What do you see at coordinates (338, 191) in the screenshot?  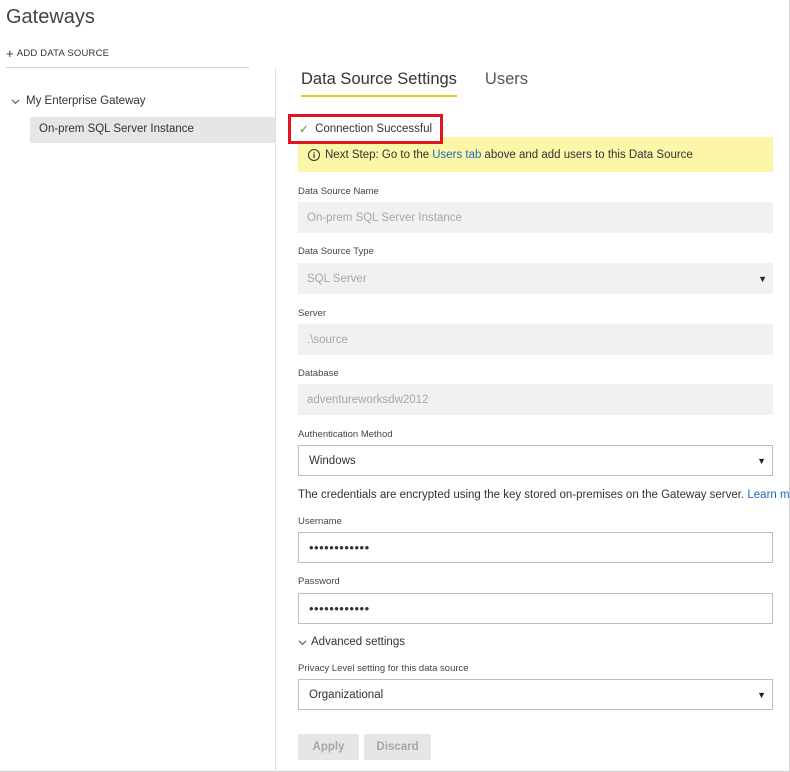 I see `data-source-name-label: Data Source Name` at bounding box center [338, 191].